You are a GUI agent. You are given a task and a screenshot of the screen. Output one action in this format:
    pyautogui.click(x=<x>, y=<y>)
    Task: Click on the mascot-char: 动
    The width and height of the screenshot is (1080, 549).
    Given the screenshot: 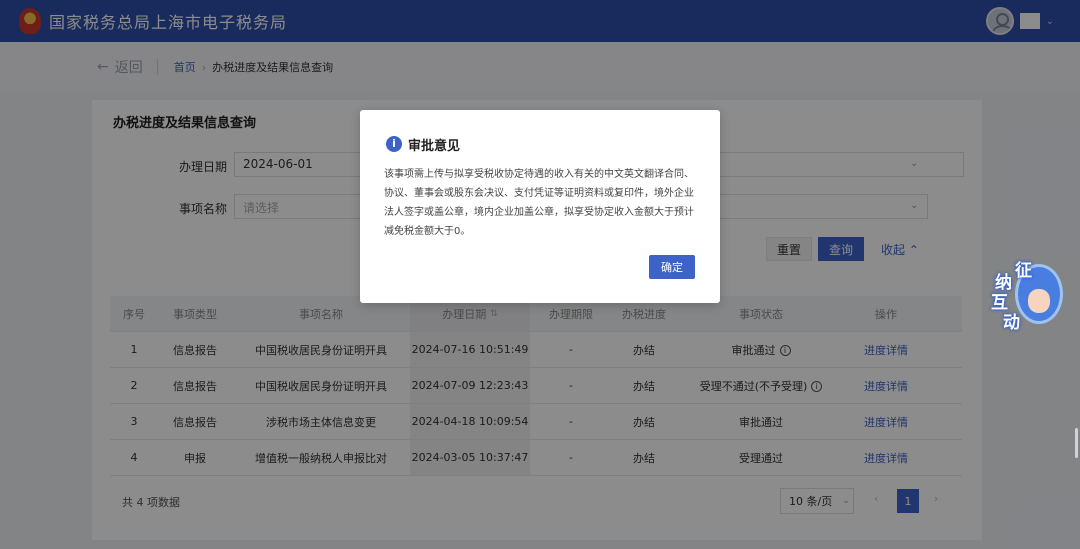 What is the action you would take?
    pyautogui.click(x=1011, y=323)
    